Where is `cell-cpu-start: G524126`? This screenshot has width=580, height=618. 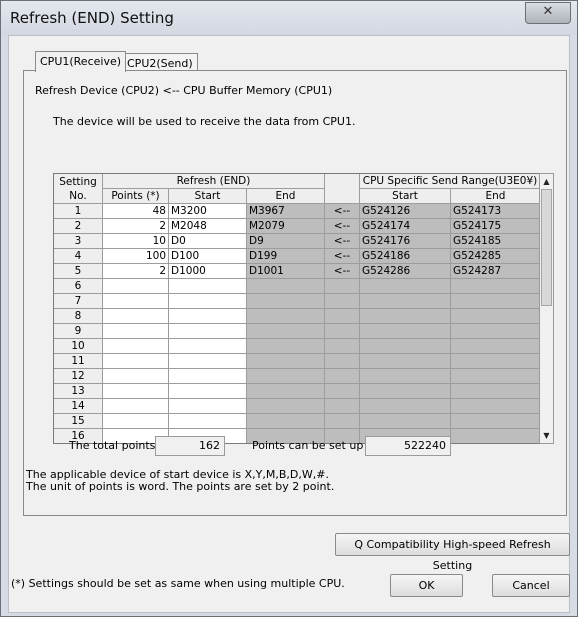
cell-cpu-start: G524126 is located at coordinates (405, 211).